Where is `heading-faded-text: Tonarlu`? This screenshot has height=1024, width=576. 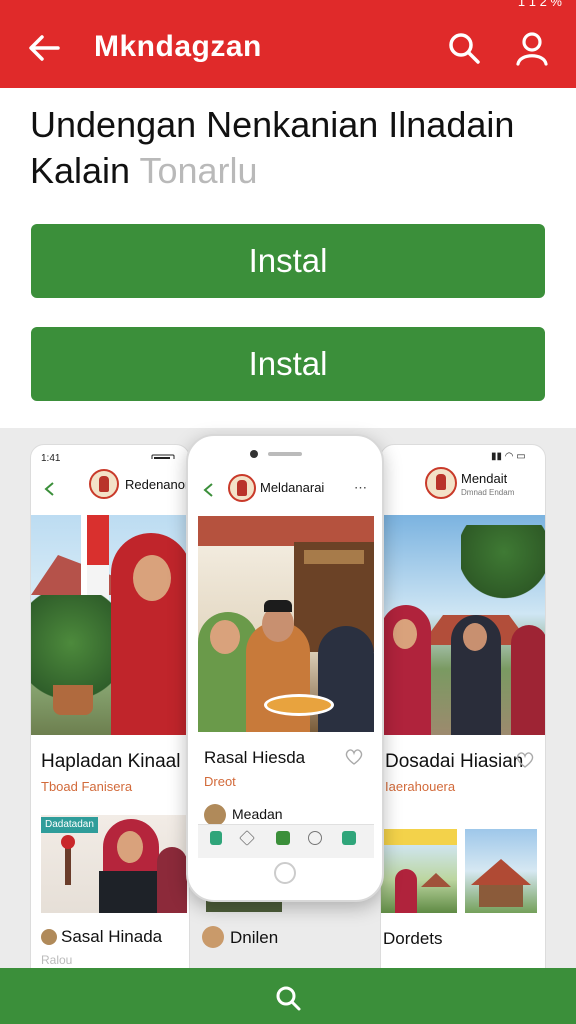 heading-faded-text: Tonarlu is located at coordinates (198, 170).